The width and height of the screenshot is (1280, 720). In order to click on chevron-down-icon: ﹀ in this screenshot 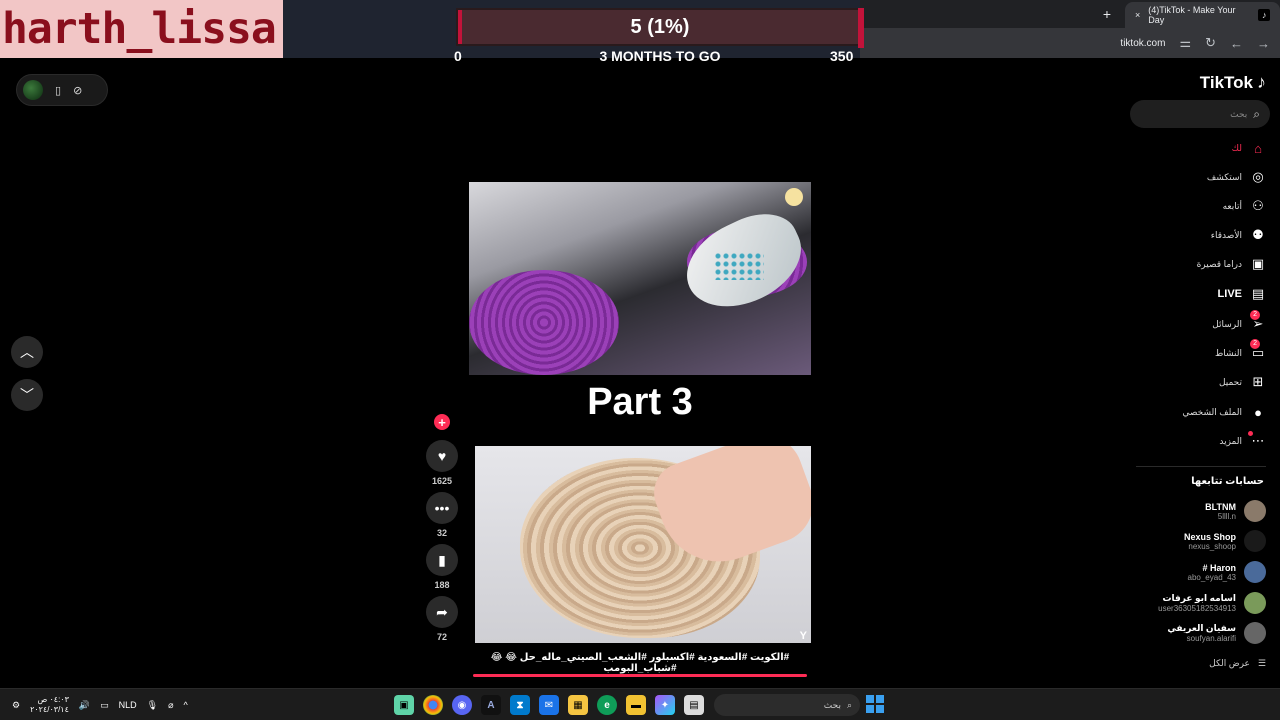, I will do `click(27, 395)`.